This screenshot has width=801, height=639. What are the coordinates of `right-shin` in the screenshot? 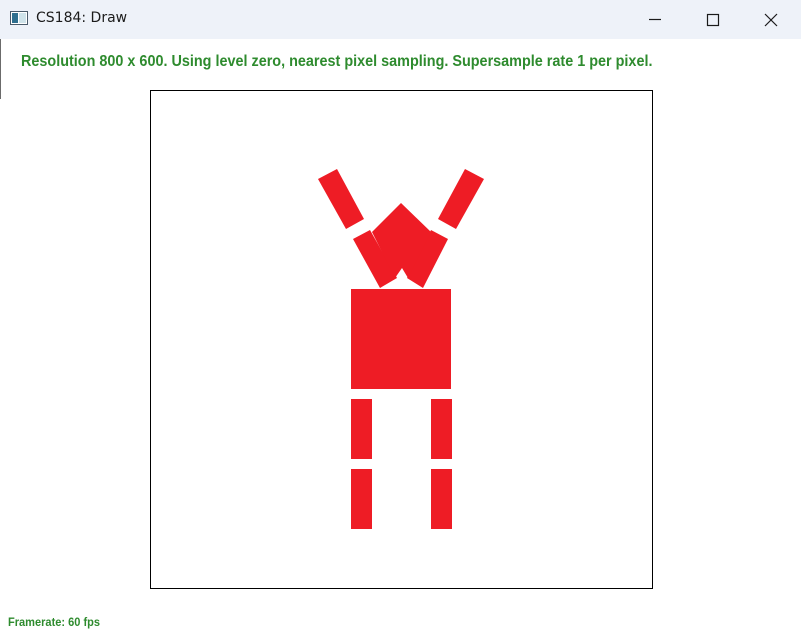 It's located at (441, 499).